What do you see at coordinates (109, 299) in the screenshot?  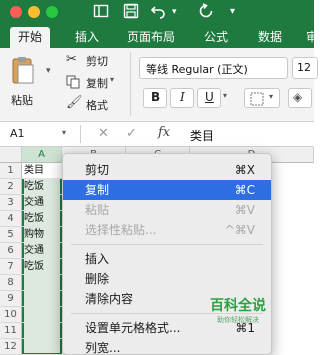 I see `menu-item-label: 清除内容` at bounding box center [109, 299].